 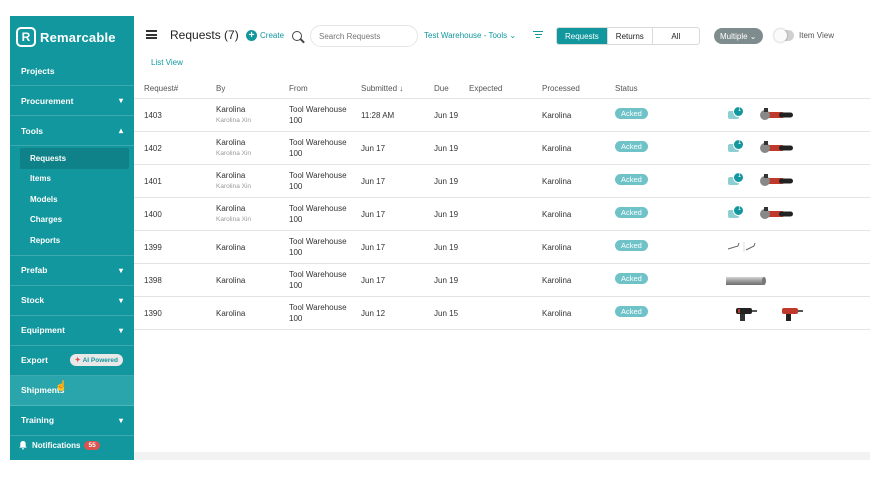 What do you see at coordinates (167, 62) in the screenshot?
I see `list-view-link: List View` at bounding box center [167, 62].